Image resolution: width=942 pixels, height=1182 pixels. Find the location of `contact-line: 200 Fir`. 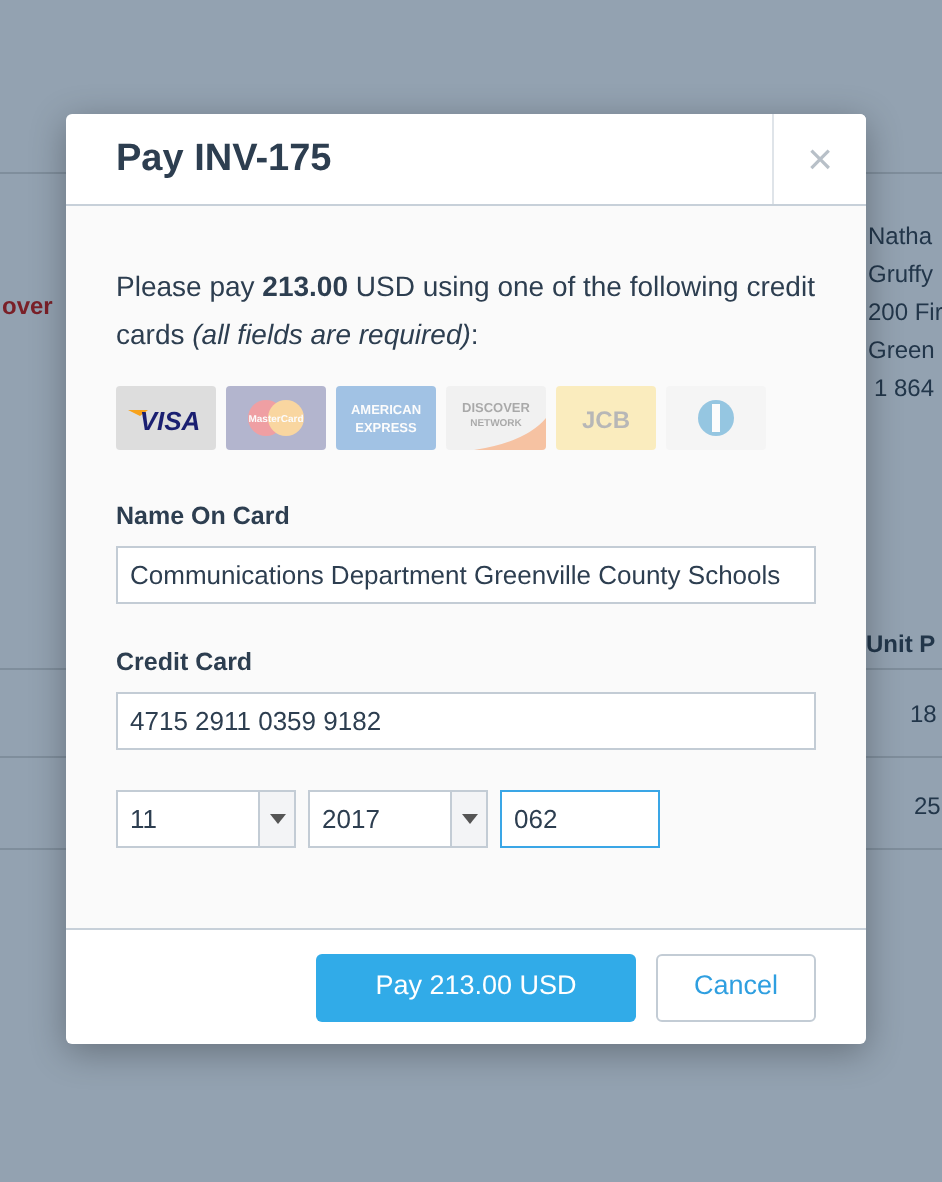

contact-line: 200 Fir is located at coordinates (905, 313).